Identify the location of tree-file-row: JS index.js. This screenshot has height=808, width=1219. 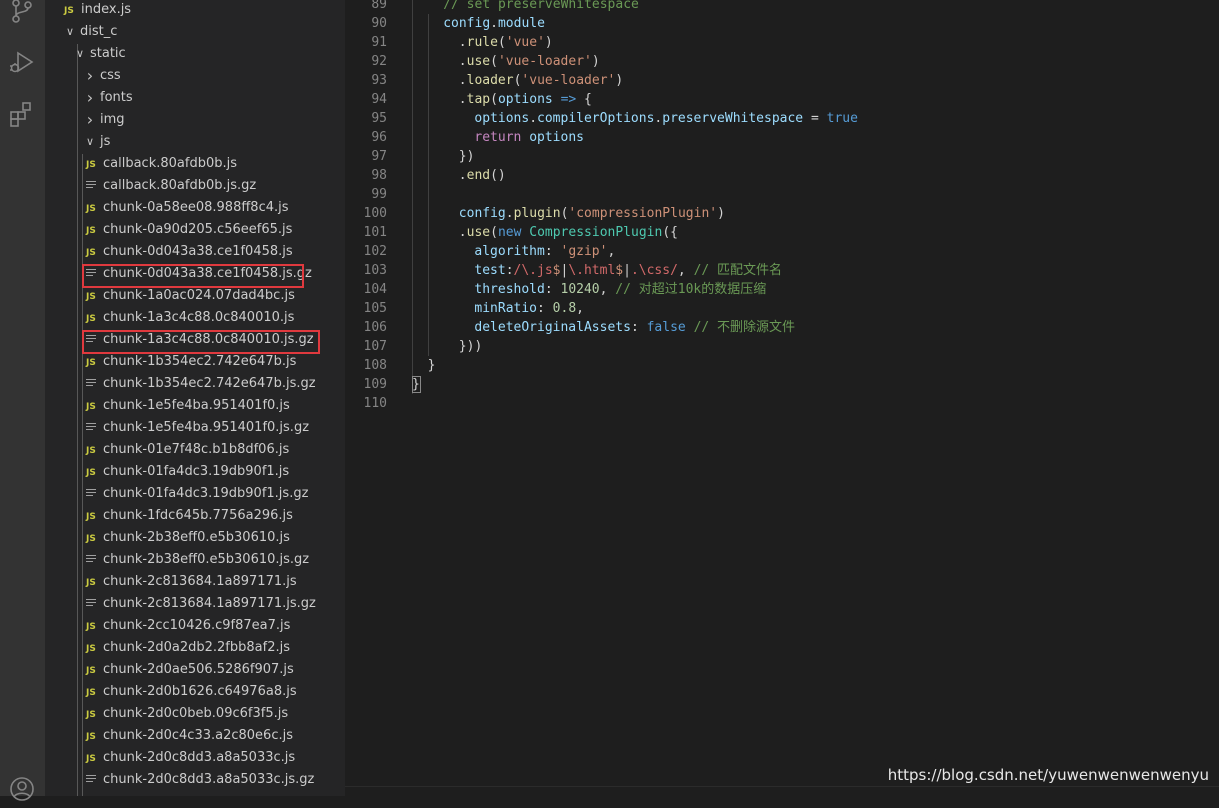
(195, 10).